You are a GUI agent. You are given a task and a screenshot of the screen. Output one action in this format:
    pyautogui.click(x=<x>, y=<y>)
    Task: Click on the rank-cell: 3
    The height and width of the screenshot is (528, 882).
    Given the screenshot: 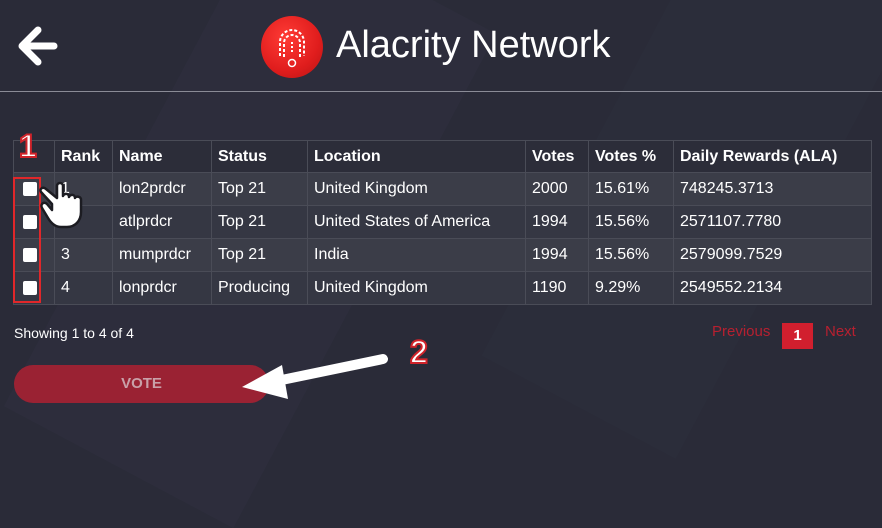 What is the action you would take?
    pyautogui.click(x=83, y=255)
    